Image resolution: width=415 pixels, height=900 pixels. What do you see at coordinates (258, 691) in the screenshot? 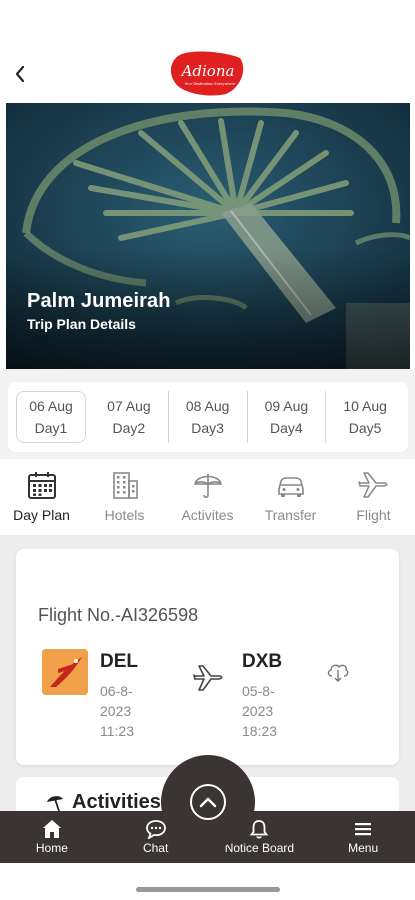
I see `arrival-date: 05-8-` at bounding box center [258, 691].